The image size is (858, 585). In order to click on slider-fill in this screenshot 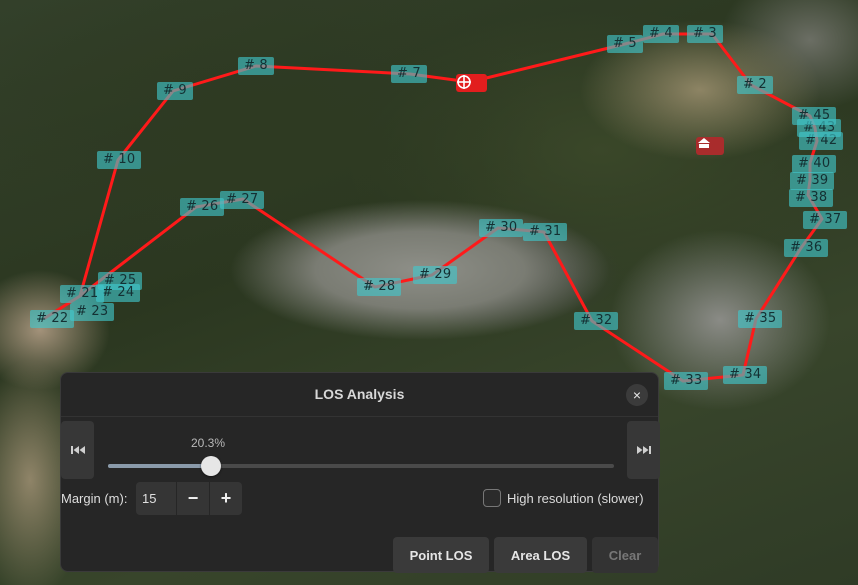, I will do `click(159, 466)`.